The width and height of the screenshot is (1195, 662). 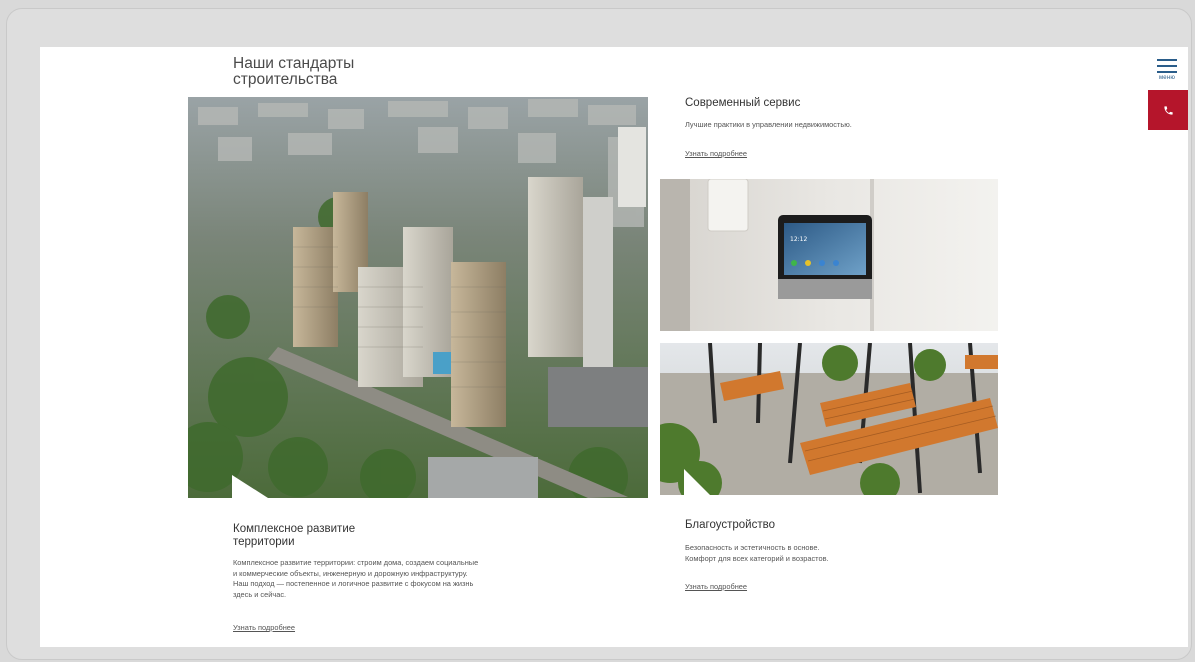 I want to click on landscaping-more-link: Узнать подробнее, so click(x=716, y=586).